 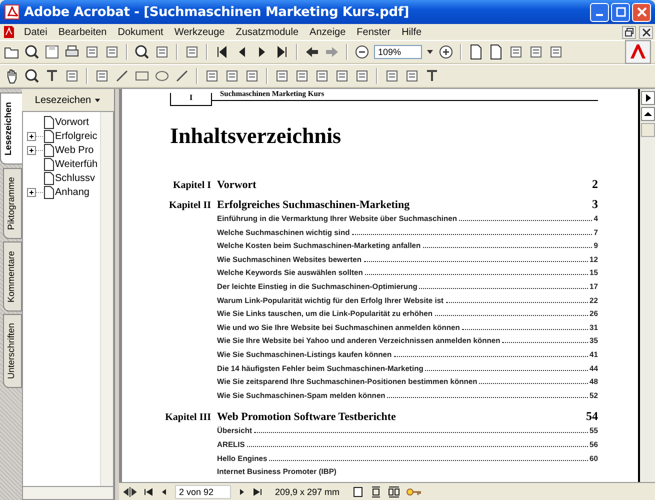 I want to click on chapter-title: Vorwort, so click(x=237, y=185).